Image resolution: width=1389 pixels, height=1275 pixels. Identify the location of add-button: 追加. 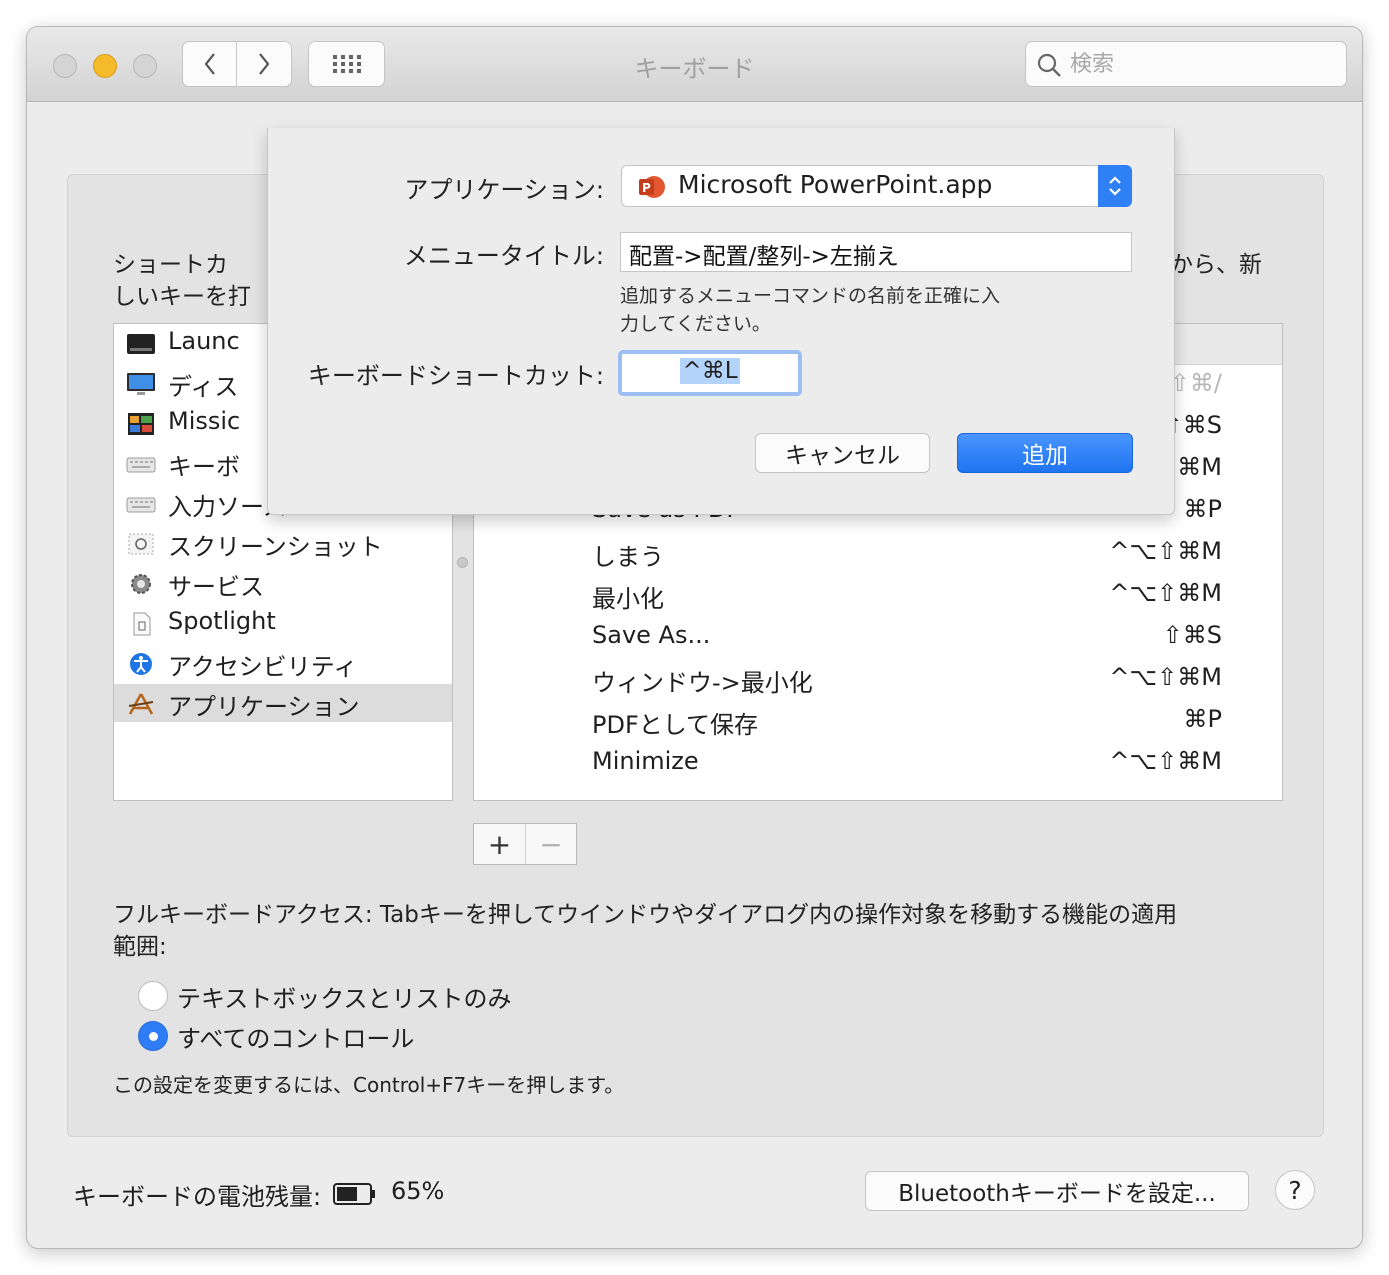
(1045, 453).